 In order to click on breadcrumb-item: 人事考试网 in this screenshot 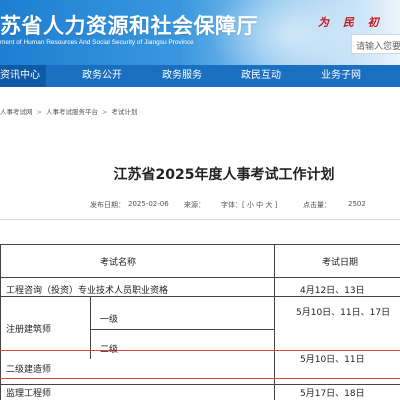, I will do `click(16, 111)`.